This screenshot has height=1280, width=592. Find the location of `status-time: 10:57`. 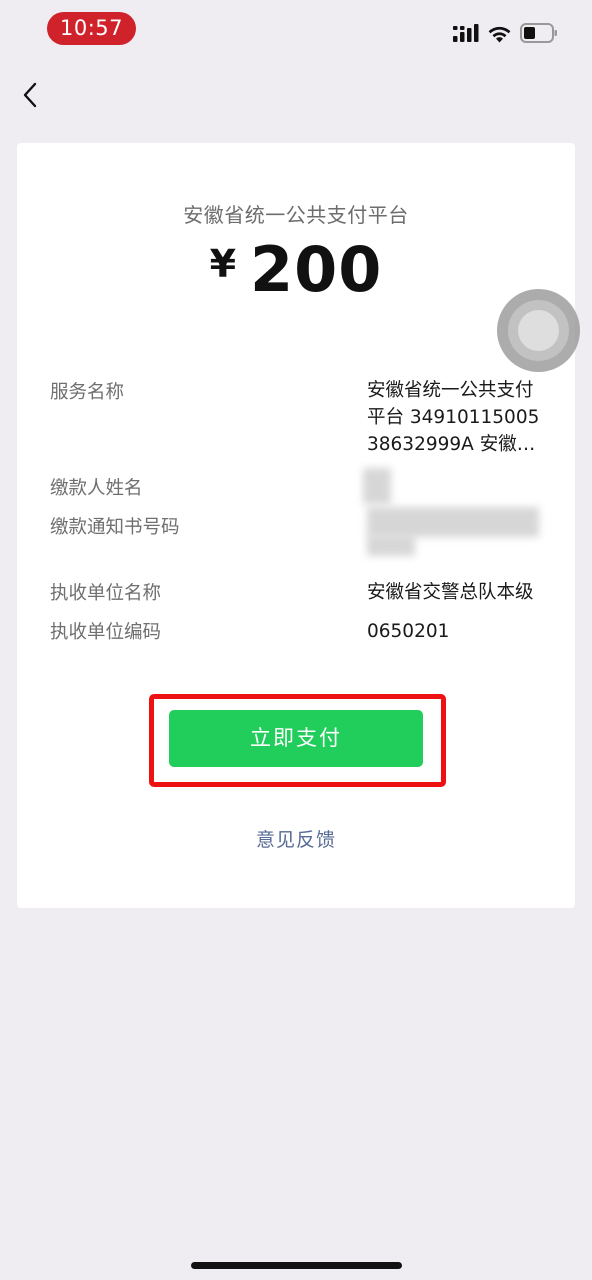

status-time: 10:57 is located at coordinates (91, 28).